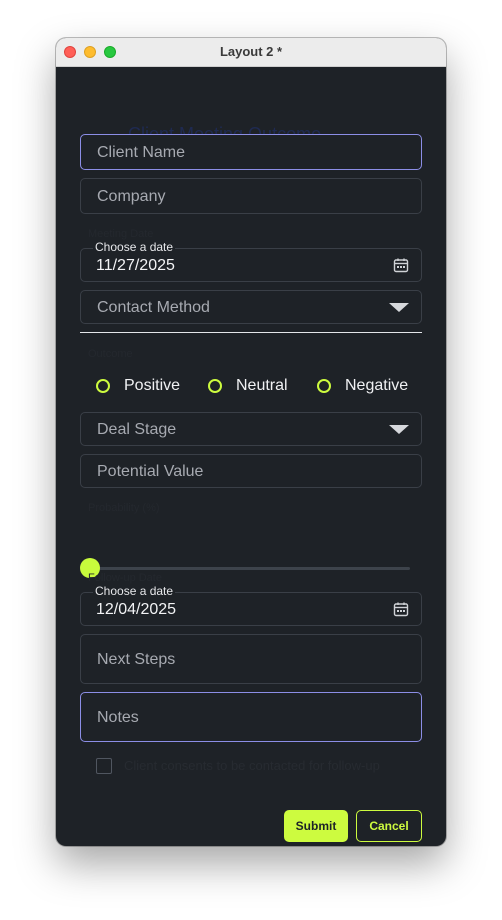 The image size is (502, 920). What do you see at coordinates (251, 152) in the screenshot?
I see `client-name-input: Client Name` at bounding box center [251, 152].